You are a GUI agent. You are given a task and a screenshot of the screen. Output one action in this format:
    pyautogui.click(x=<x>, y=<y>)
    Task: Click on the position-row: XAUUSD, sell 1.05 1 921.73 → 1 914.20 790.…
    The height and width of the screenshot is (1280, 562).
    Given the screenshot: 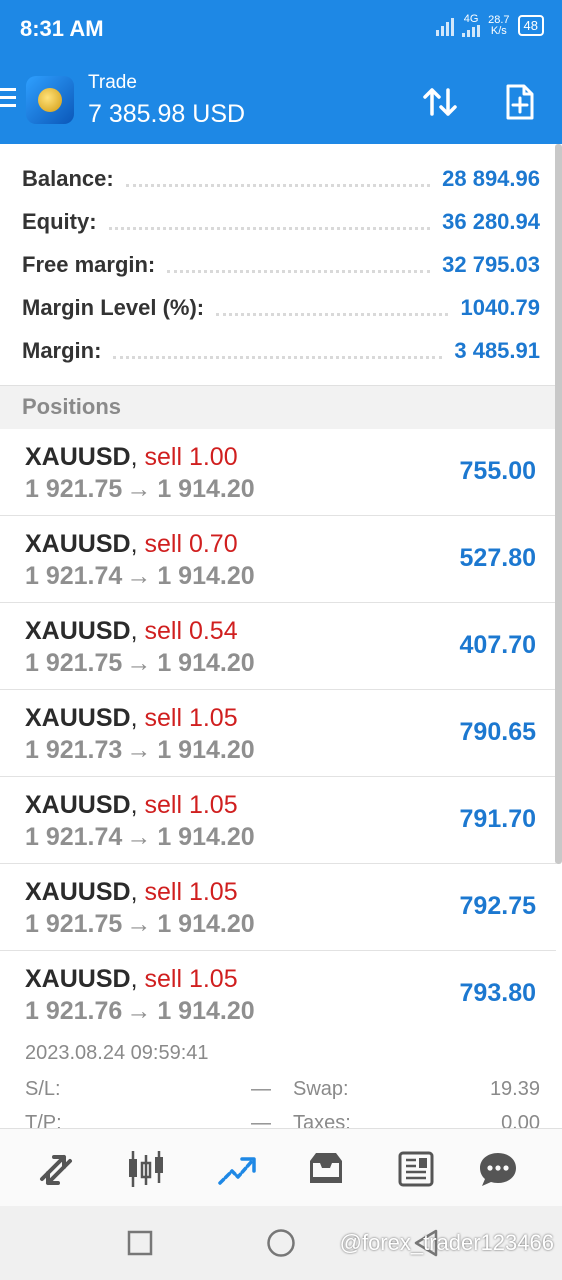 What is the action you would take?
    pyautogui.click(x=278, y=733)
    